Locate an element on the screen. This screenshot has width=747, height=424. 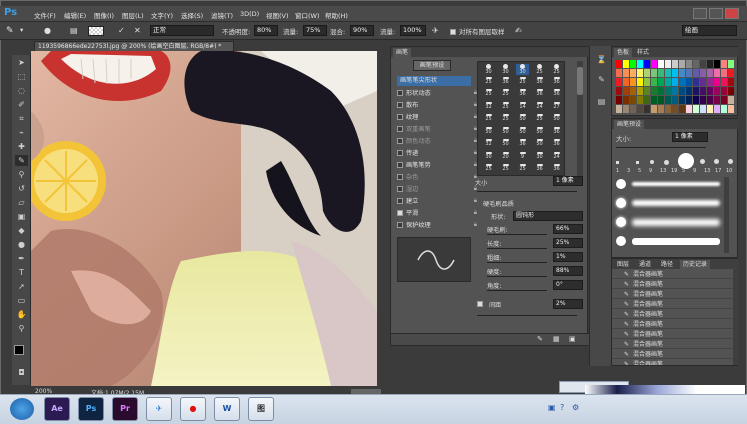
tab-brush: 画笔 is located at coordinates (402, 52).